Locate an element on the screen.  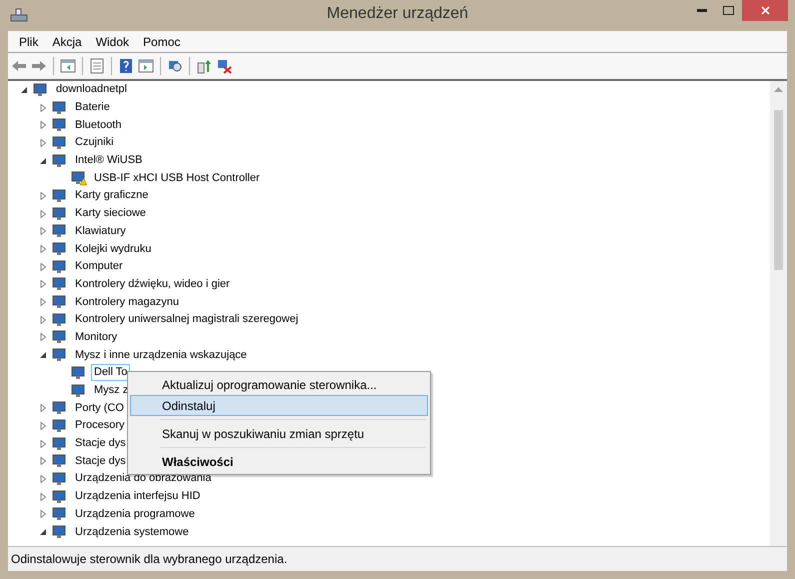
tree-item: Karty graficzne is located at coordinates (112, 195).